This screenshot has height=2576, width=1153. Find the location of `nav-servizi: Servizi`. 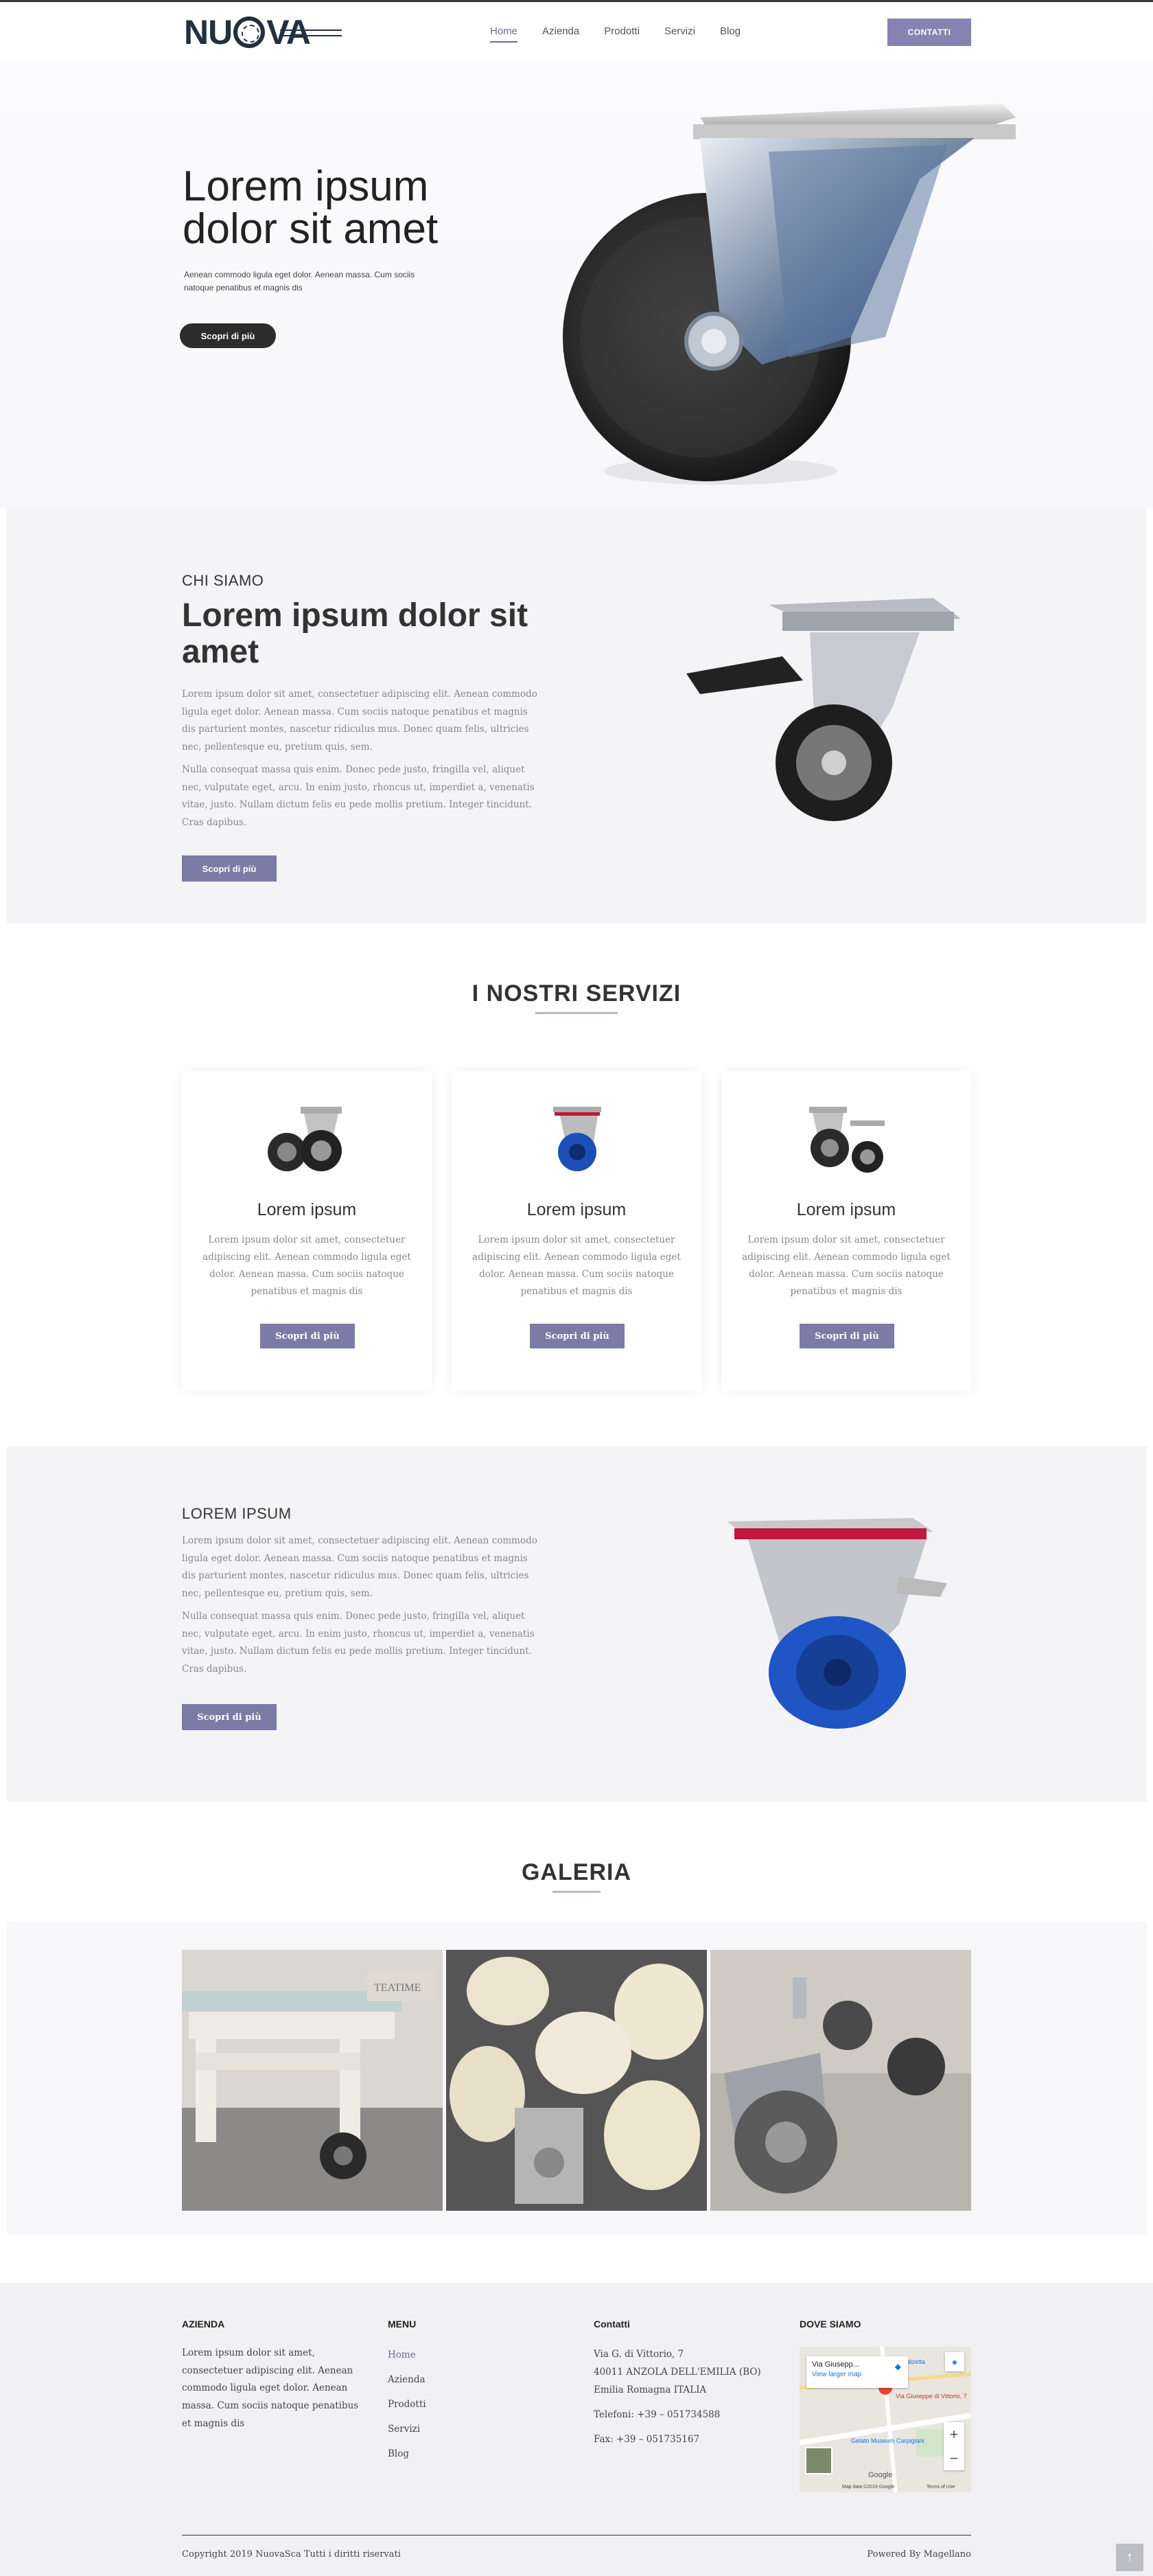

nav-servizi: Servizi is located at coordinates (679, 34).